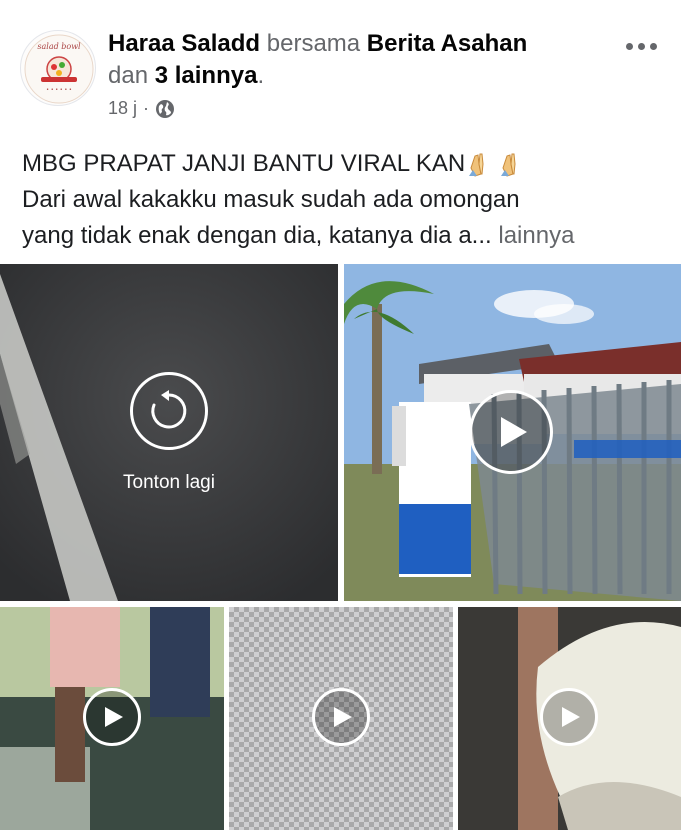  I want to click on with-word: bersama, so click(313, 43).